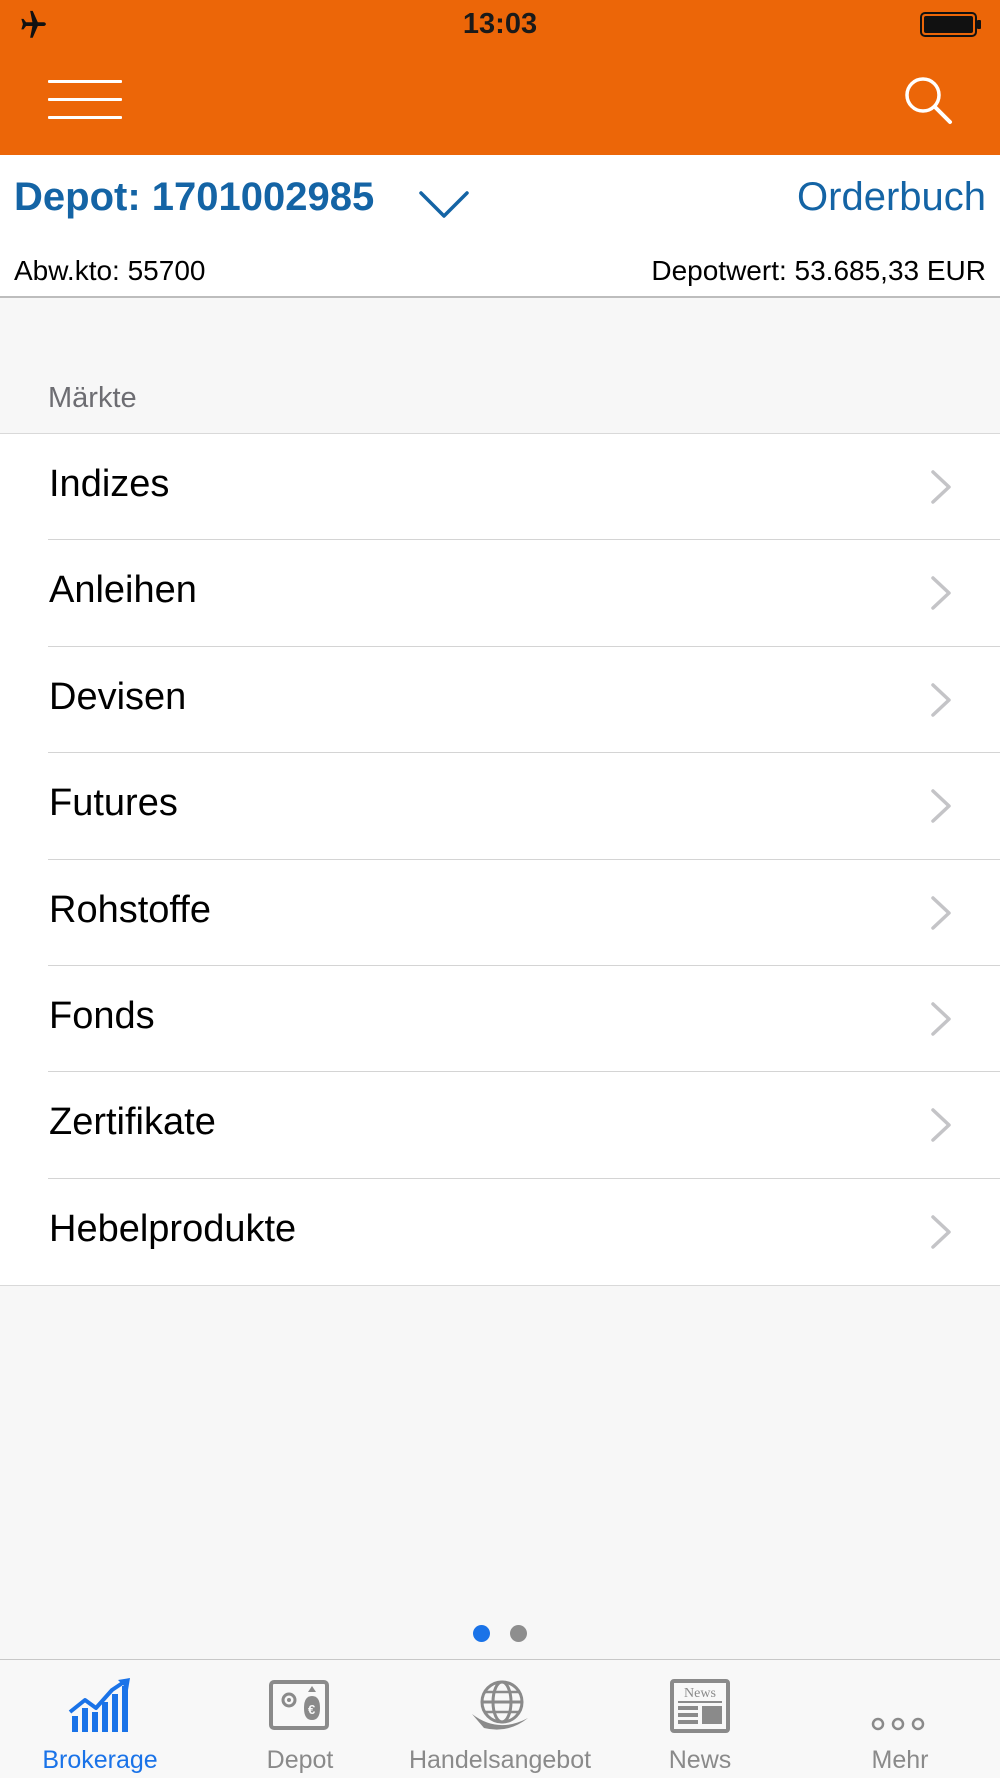  Describe the element at coordinates (99, 1705) in the screenshot. I see `brokerage-chart-icon` at that location.